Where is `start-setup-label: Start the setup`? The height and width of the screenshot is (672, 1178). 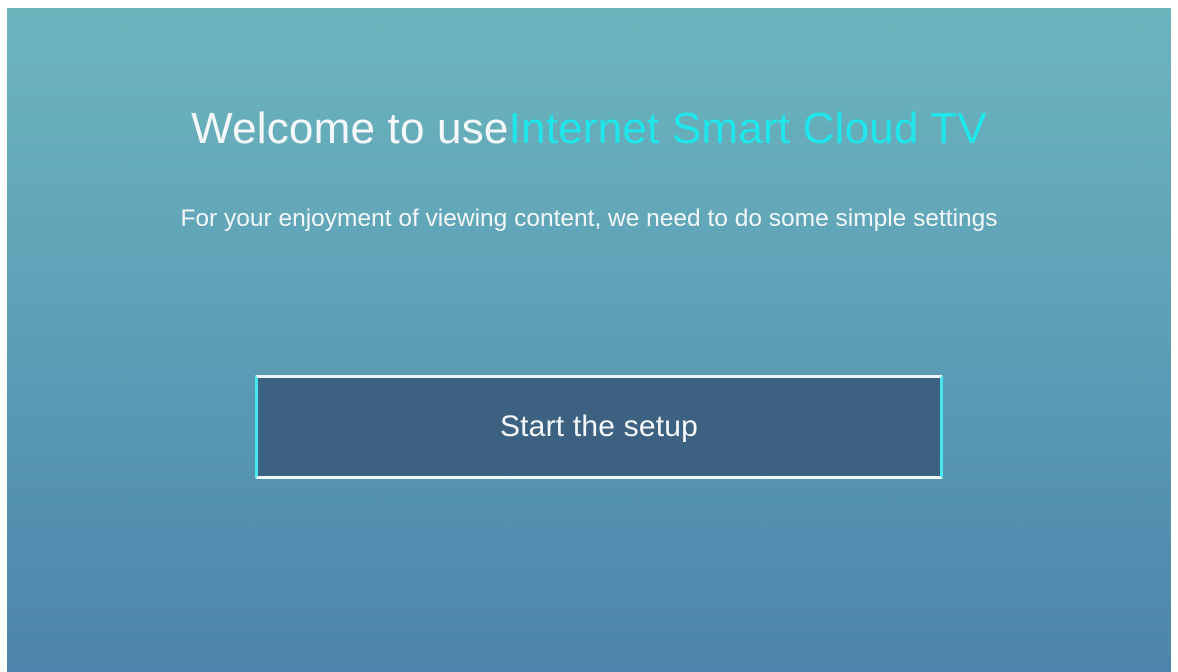
start-setup-label: Start the setup is located at coordinates (599, 426).